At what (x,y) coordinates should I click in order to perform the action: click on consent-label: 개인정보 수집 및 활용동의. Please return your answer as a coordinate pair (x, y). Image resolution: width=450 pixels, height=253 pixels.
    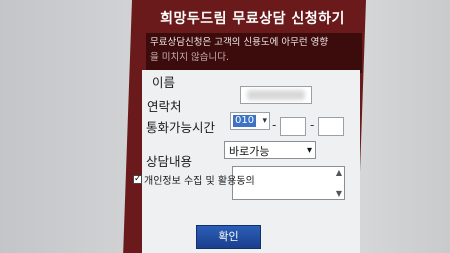
    Looking at the image, I should click on (199, 181).